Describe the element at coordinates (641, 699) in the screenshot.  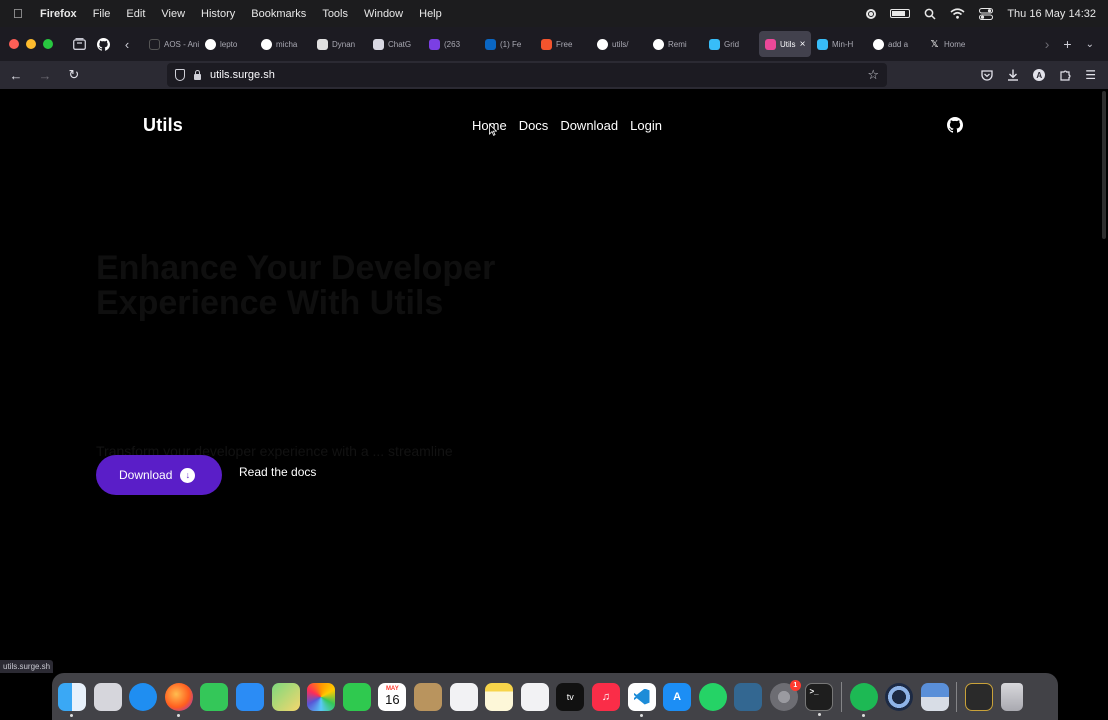
I see `vscode-icon` at that location.